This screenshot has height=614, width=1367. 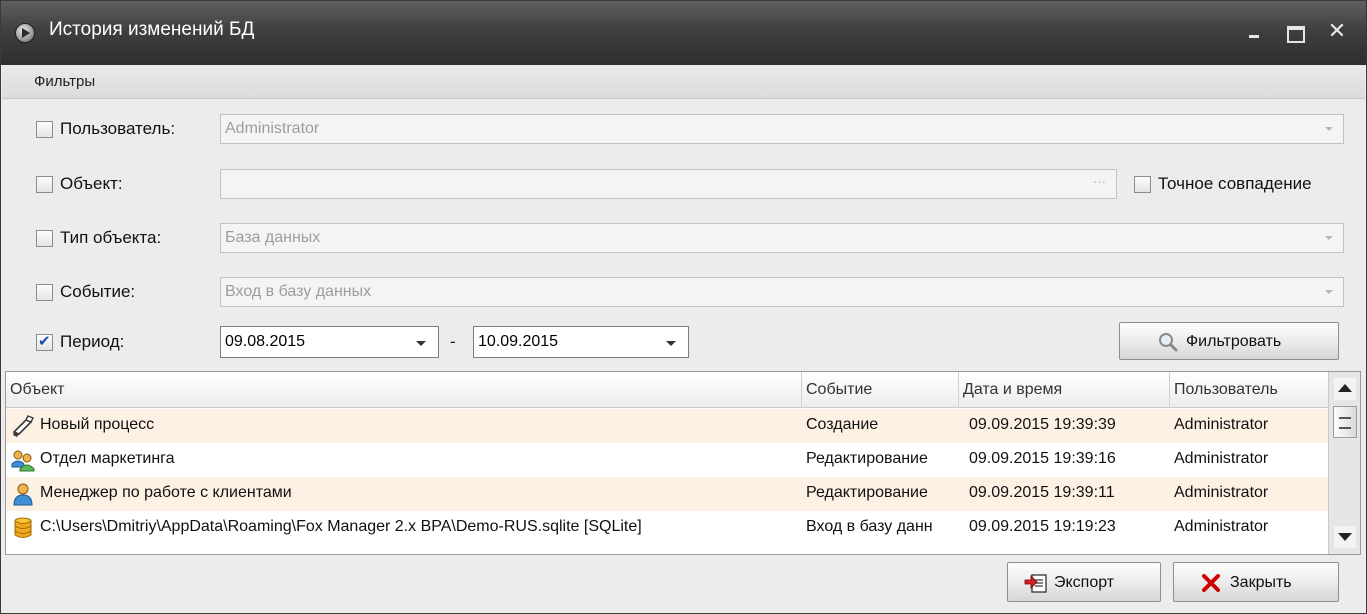 I want to click on title-bar: История изменений БД ✕, so click(x=683, y=33).